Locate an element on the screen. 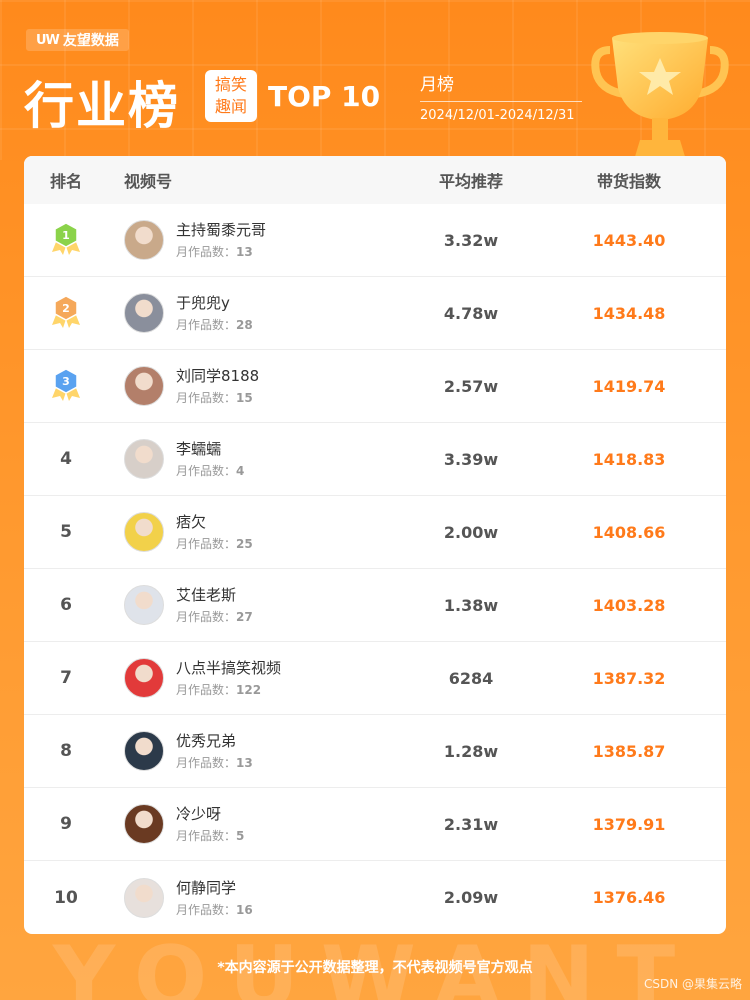 This screenshot has height=1000, width=750. svg-text: 2 is located at coordinates (66, 308).